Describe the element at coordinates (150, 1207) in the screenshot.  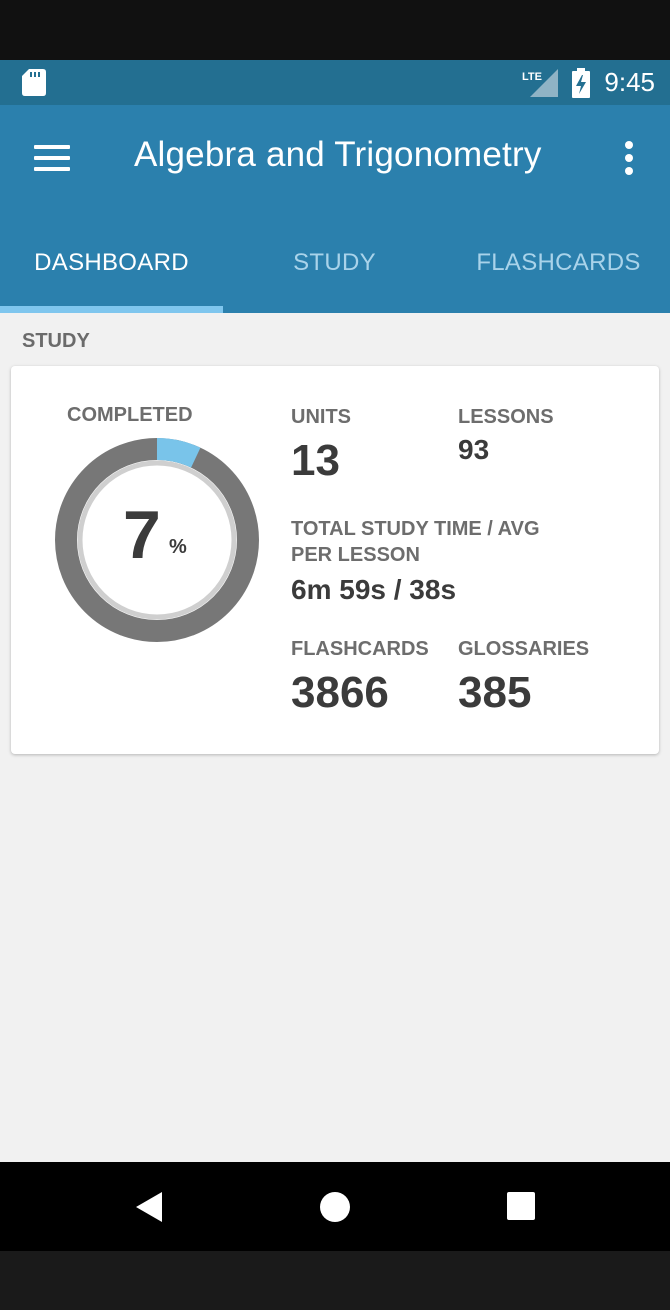
I see `back-icon` at that location.